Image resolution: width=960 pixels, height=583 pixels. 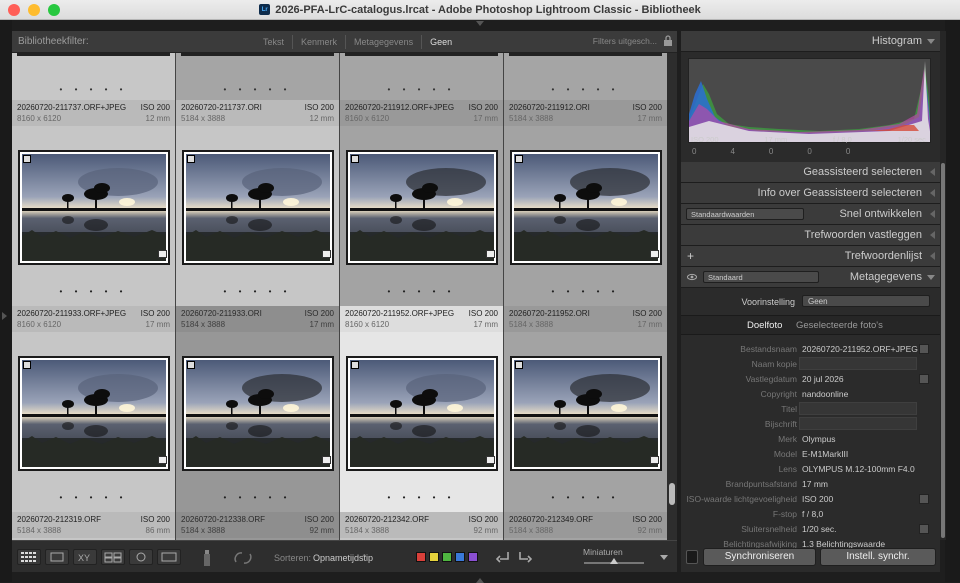 I want to click on spray-can-icon, so click(x=207, y=558).